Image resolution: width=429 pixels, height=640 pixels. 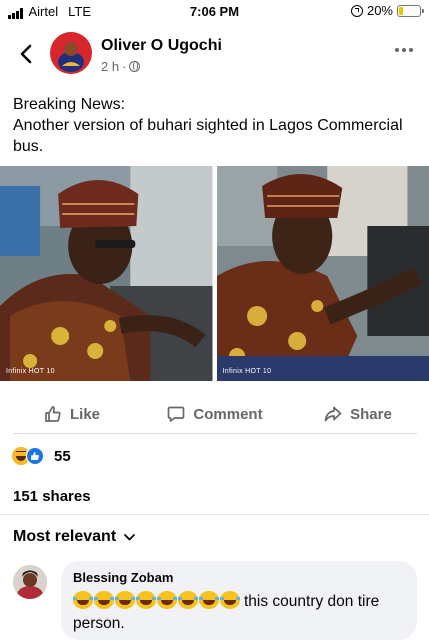 I want to click on comment-icon, so click(x=176, y=414).